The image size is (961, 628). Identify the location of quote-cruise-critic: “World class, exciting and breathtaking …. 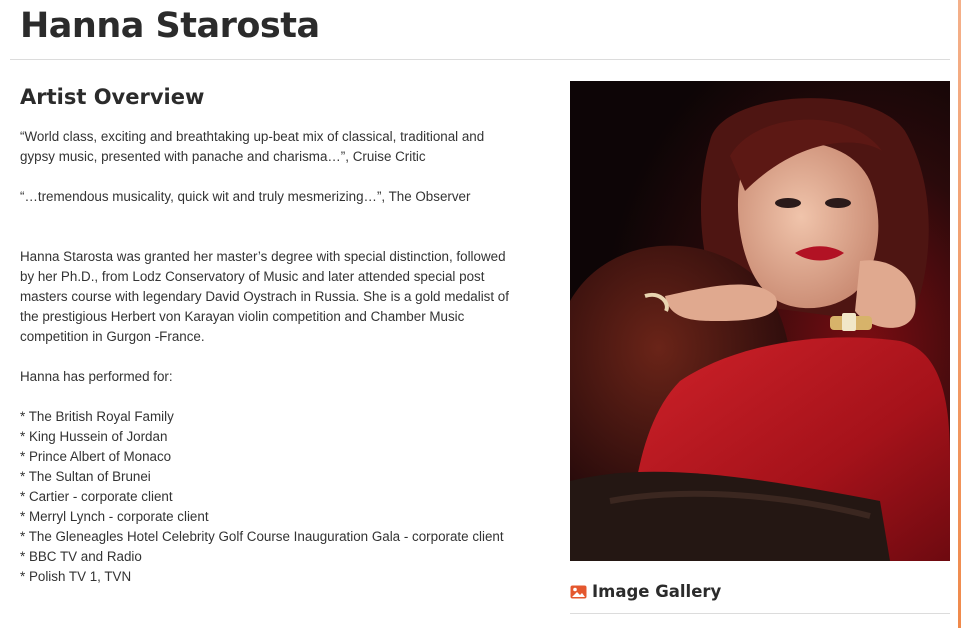
(252, 146).